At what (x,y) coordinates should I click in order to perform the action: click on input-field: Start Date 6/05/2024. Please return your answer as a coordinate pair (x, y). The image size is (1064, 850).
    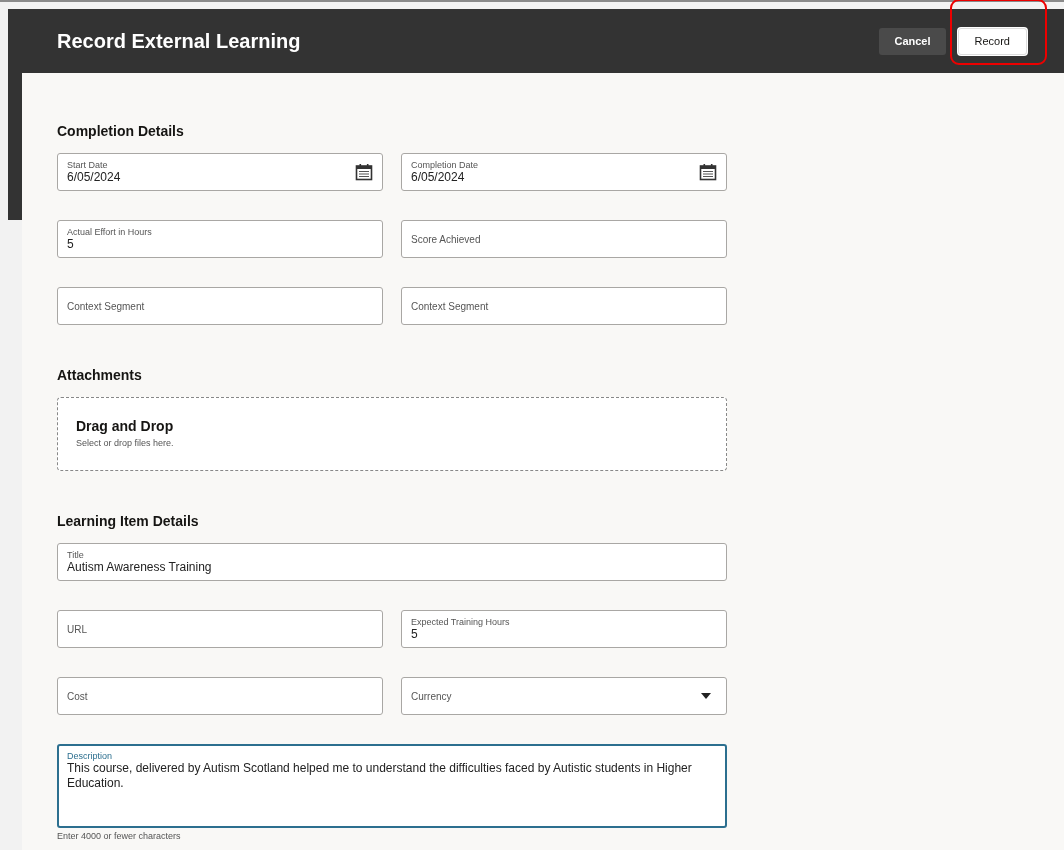
    Looking at the image, I should click on (220, 172).